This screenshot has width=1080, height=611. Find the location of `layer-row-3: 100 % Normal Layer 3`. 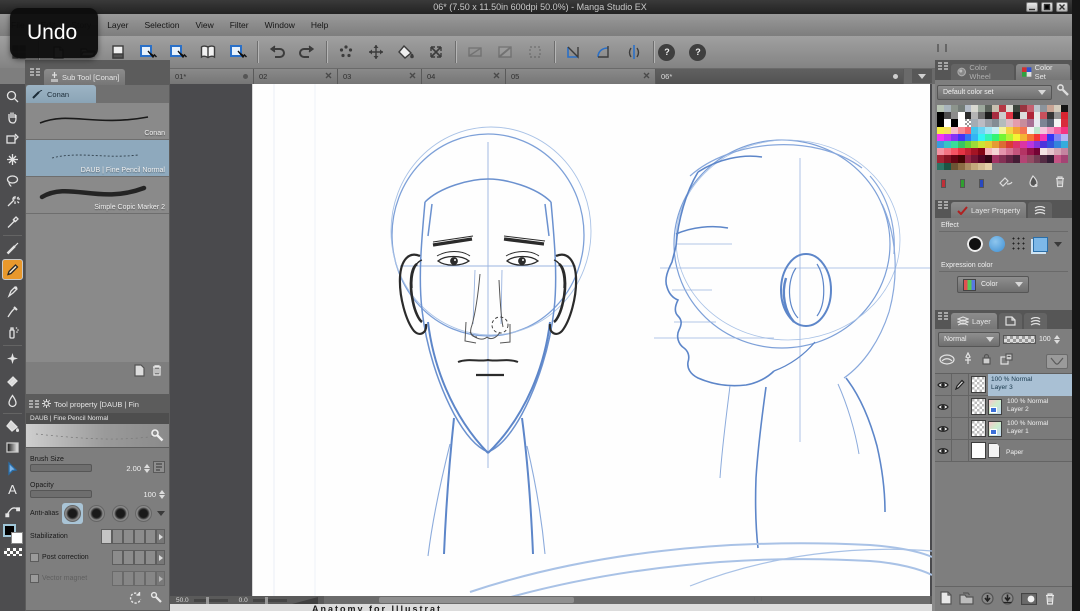

layer-row-3: 100 % Normal Layer 3 is located at coordinates (1003, 384).